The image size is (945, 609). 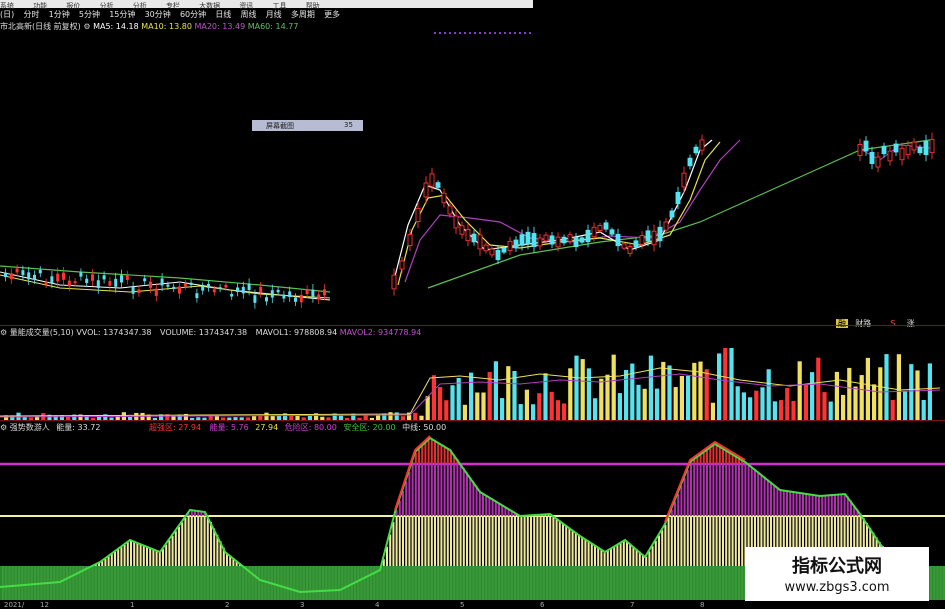 What do you see at coordinates (472, 605) in the screenshot?
I see `date-axis: 2021/ 12 1 2 3 4 5 6 7 8` at bounding box center [472, 605].